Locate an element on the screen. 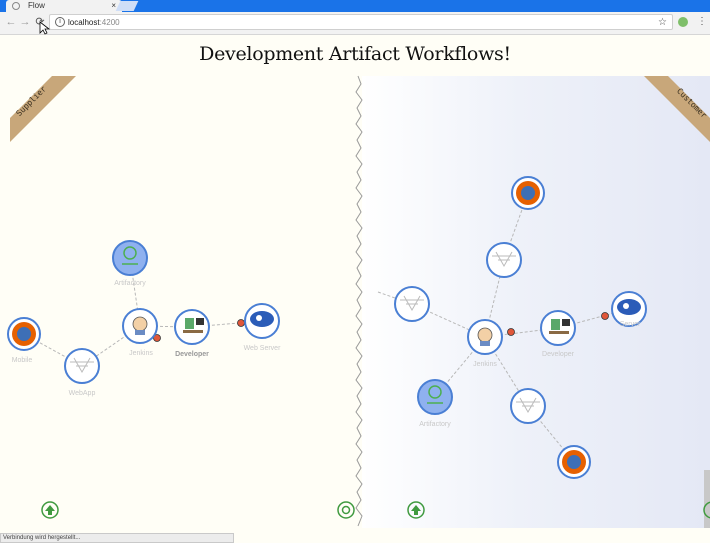 This screenshot has height=543, width=710. node-customer-mobile is located at coordinates (528, 193).